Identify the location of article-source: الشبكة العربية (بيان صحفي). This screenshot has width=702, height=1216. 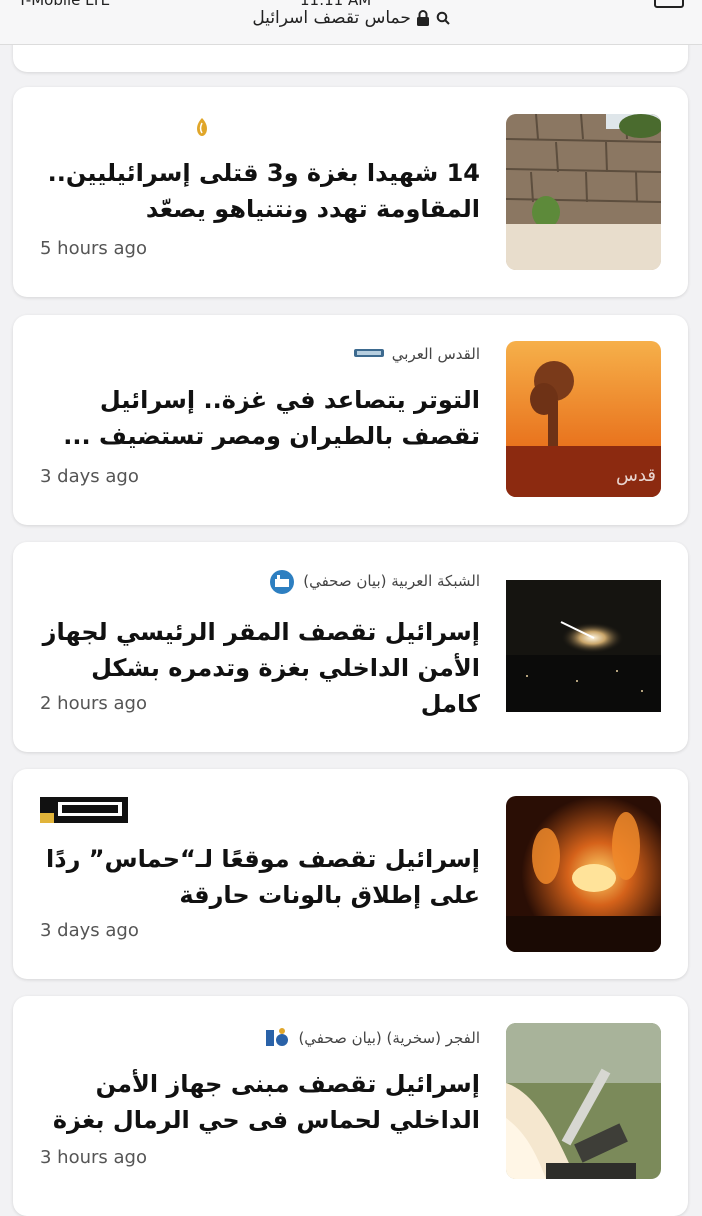
(374, 581).